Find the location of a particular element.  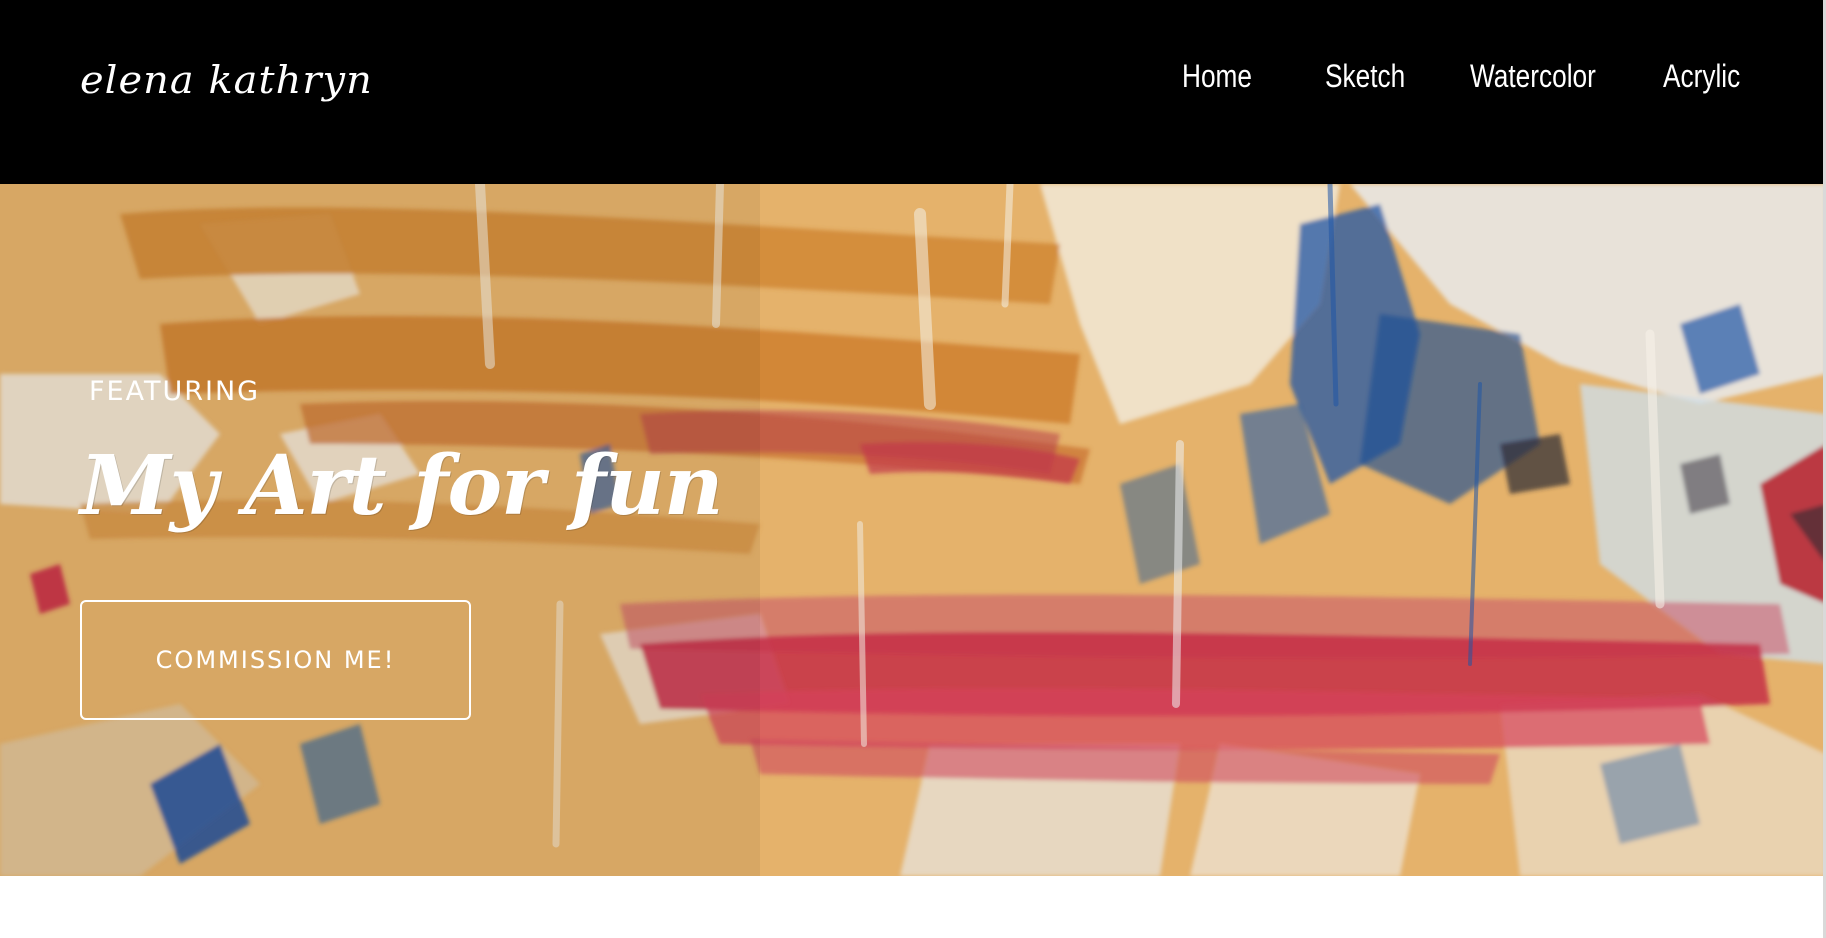

nav-link-home: Home is located at coordinates (1217, 76).